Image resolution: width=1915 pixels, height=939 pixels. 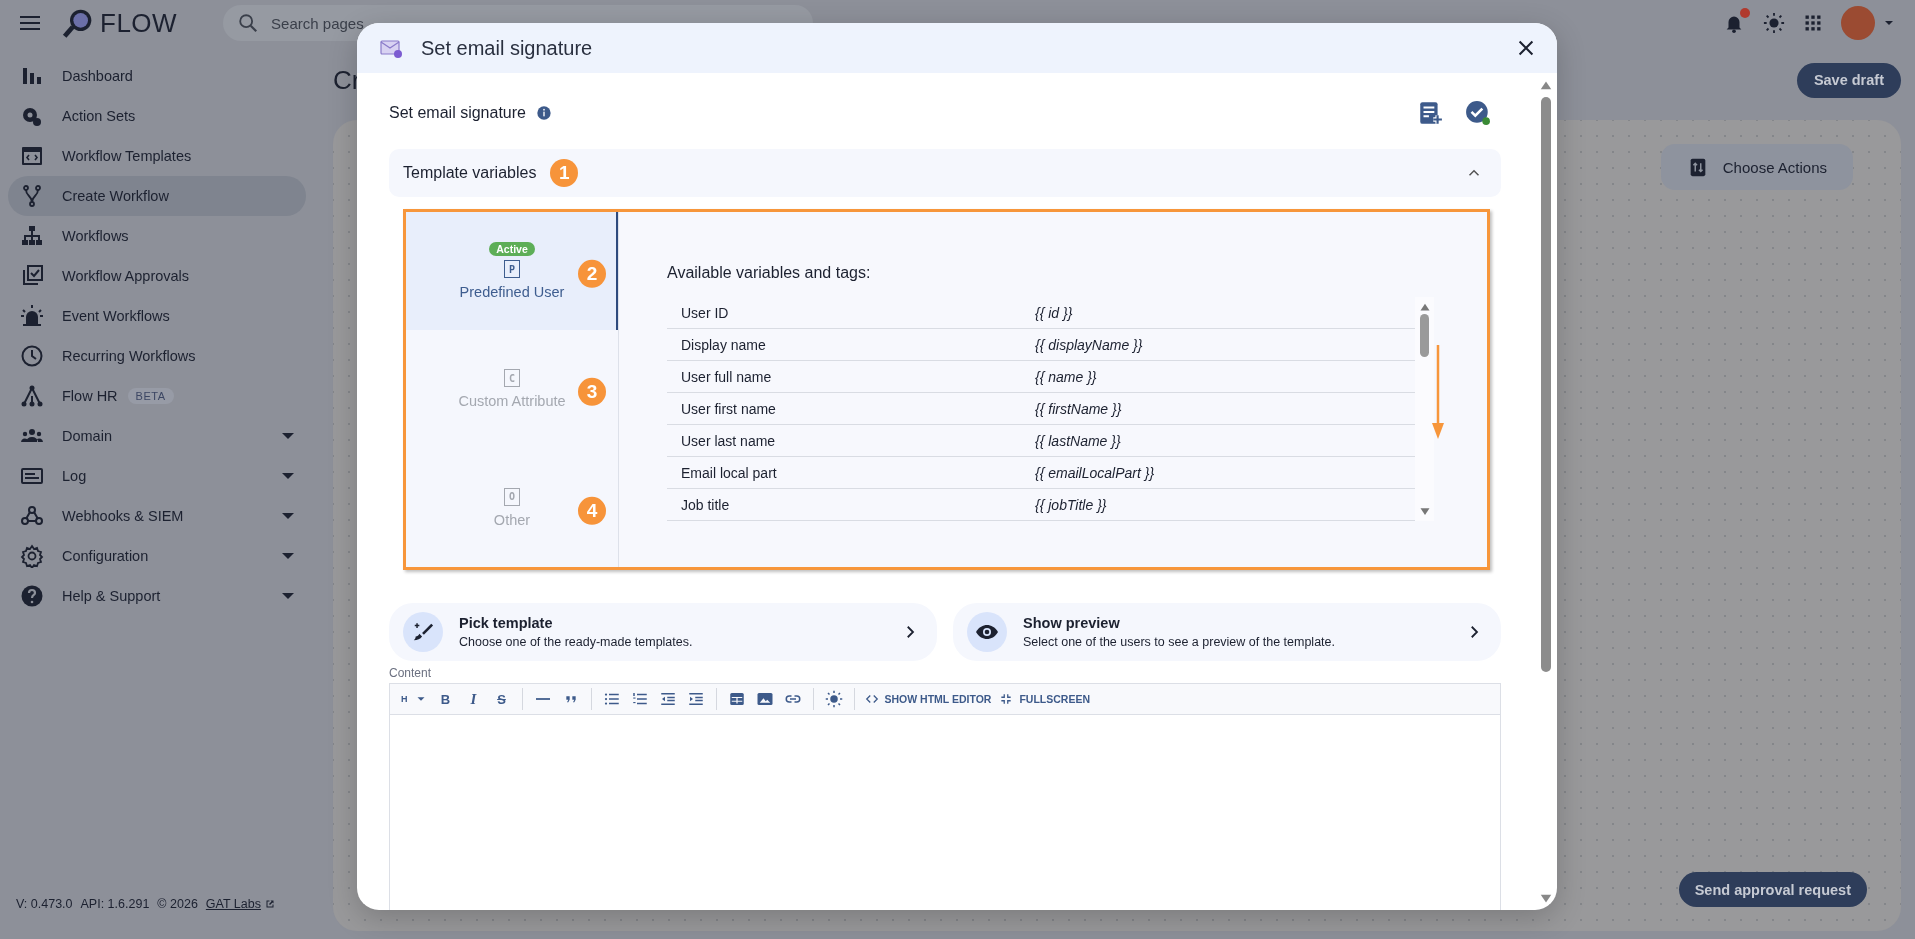 I want to click on accordion-header: Template variables 1, so click(x=945, y=173).